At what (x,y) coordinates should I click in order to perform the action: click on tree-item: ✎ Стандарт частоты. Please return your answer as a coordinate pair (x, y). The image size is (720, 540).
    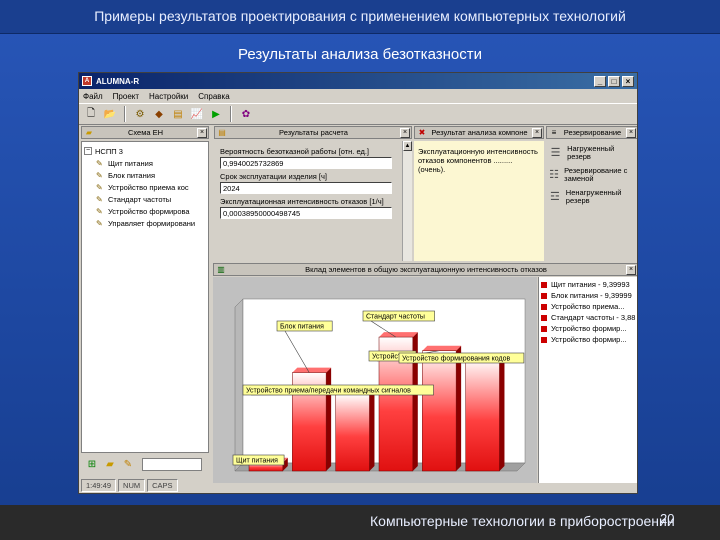
    Looking at the image, I should click on (145, 199).